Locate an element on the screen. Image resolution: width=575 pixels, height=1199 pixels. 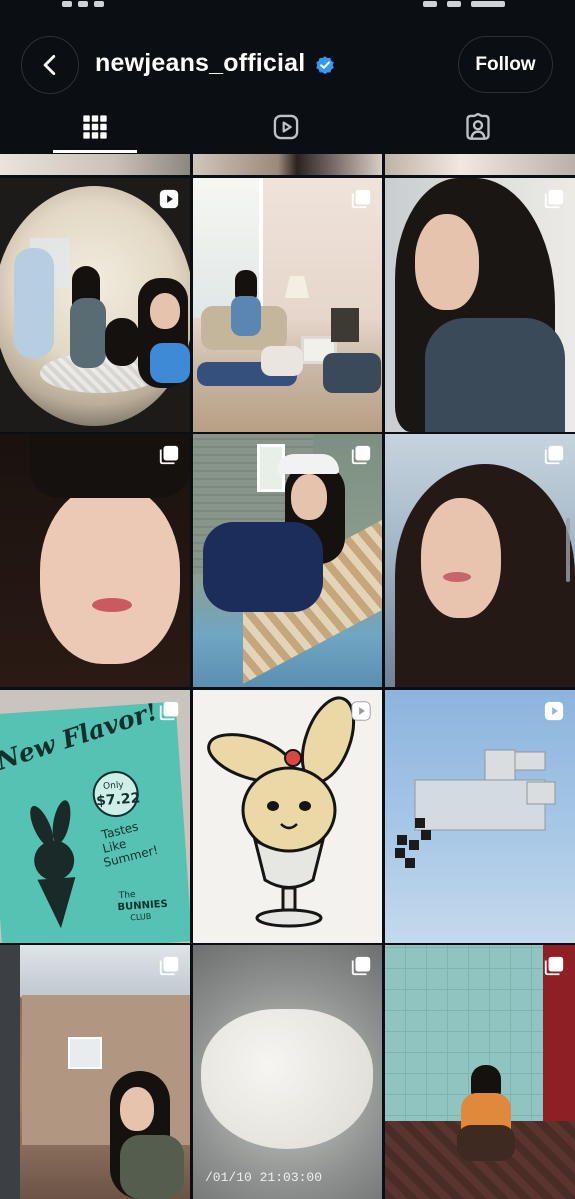
chevron-left-icon is located at coordinates (49, 65).